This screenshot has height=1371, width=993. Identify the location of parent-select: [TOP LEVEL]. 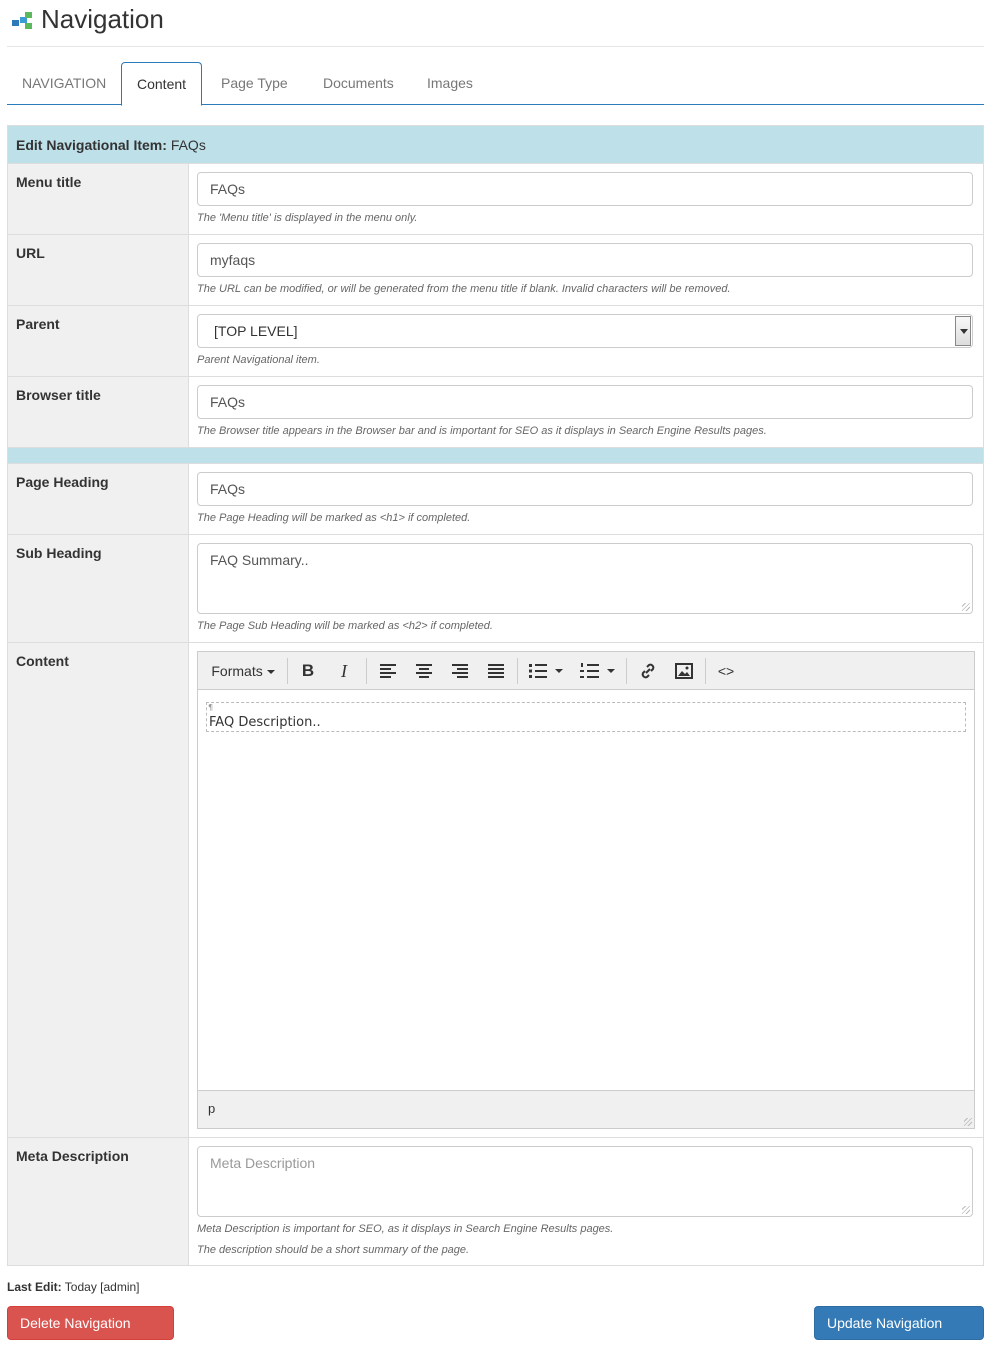
(585, 331).